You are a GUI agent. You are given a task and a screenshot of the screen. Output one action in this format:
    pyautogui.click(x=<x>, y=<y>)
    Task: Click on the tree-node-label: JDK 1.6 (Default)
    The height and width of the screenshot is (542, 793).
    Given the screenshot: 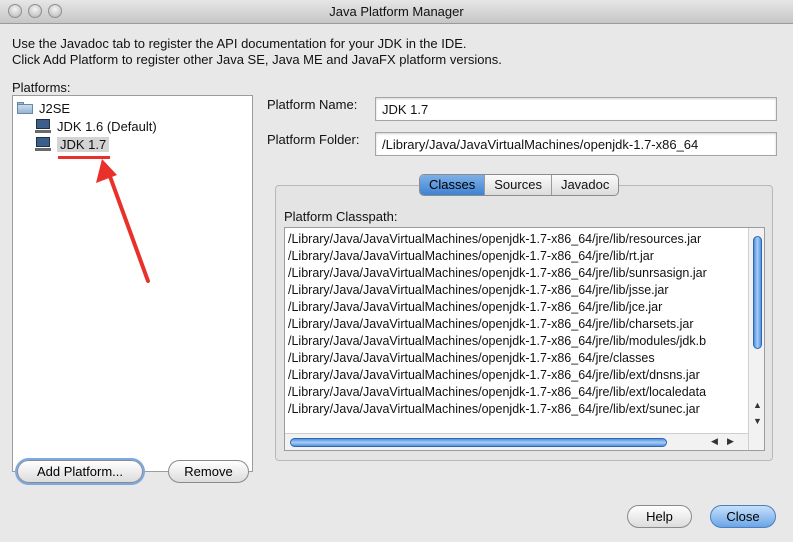 What is the action you would take?
    pyautogui.click(x=107, y=126)
    